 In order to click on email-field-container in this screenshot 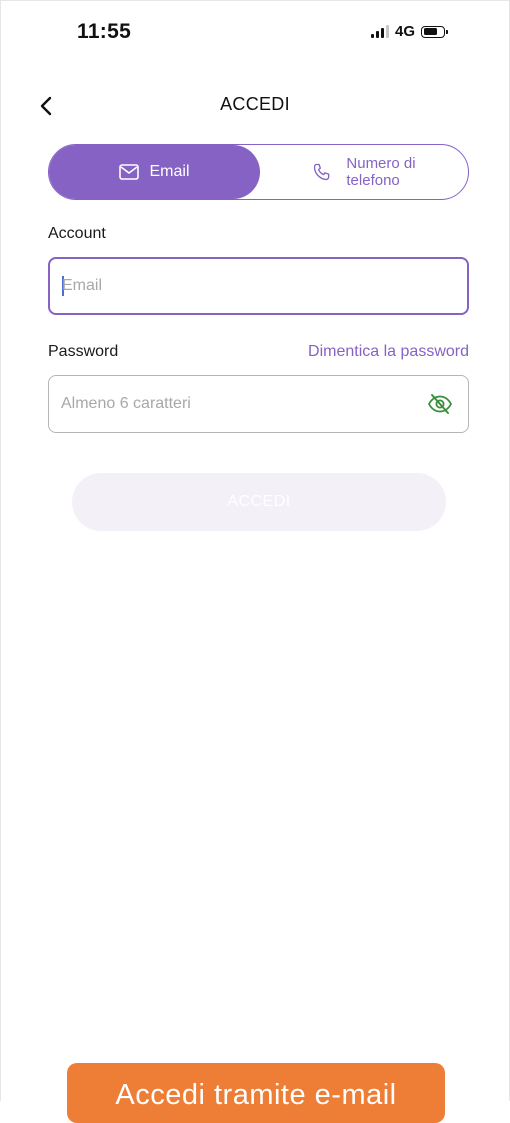, I will do `click(258, 286)`.